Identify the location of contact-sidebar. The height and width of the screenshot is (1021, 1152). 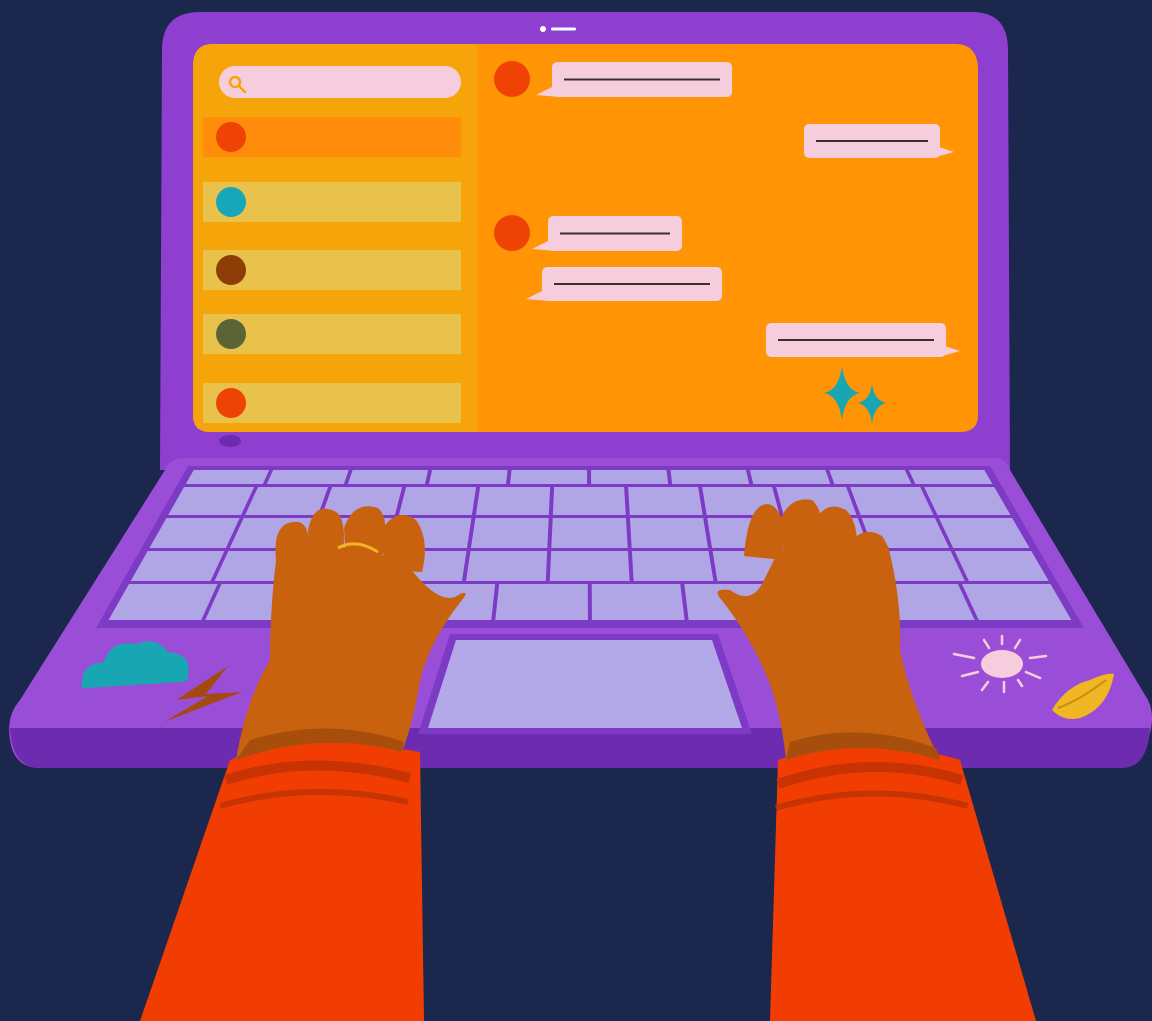
(335, 238).